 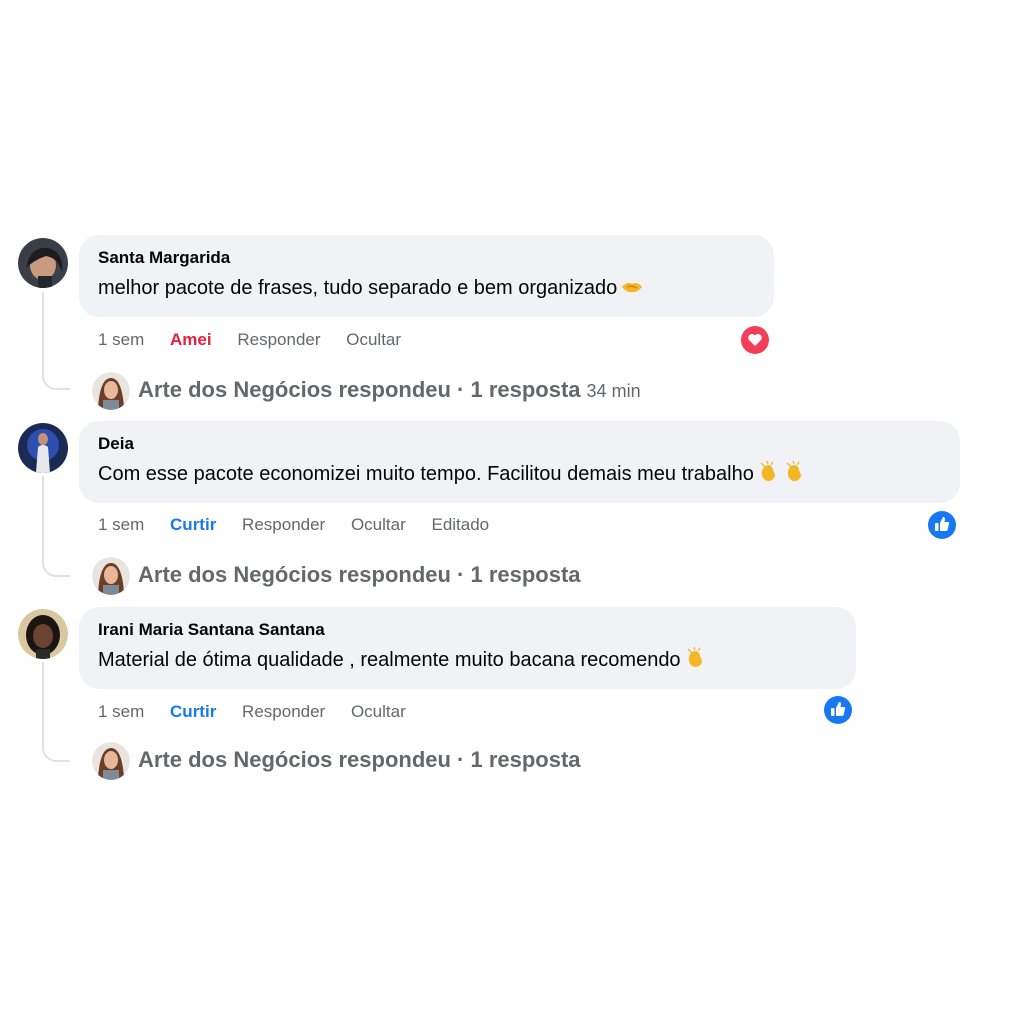 I want to click on reply-time: 34 min, so click(x=613, y=391).